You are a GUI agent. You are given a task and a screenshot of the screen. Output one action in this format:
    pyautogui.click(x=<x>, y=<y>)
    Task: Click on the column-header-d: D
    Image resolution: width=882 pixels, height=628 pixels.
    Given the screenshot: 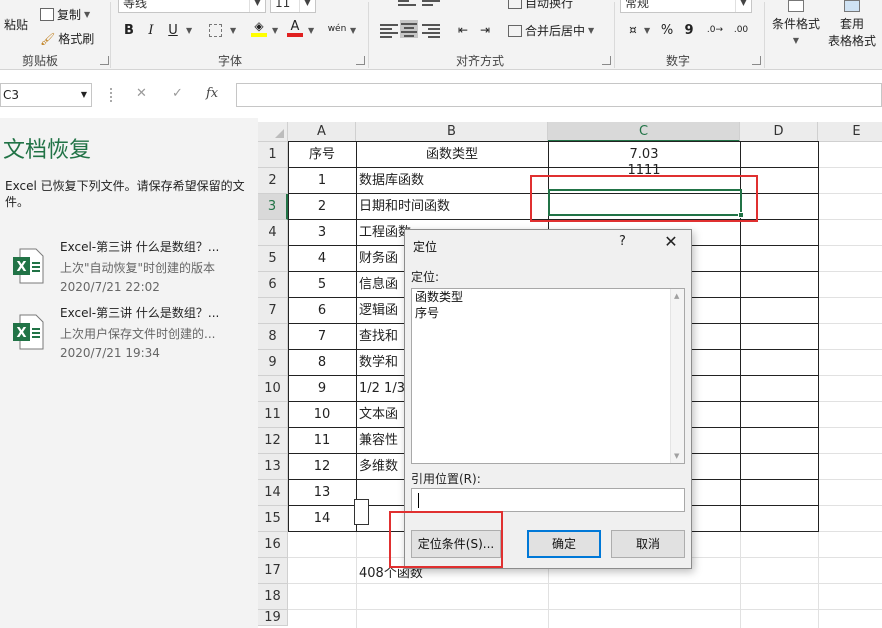 What is the action you would take?
    pyautogui.click(x=779, y=132)
    